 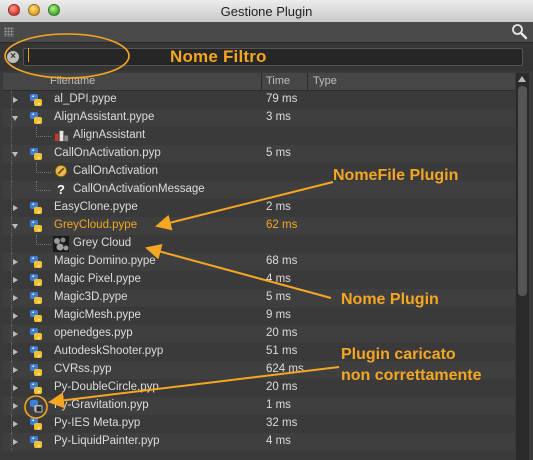 I want to click on plugin-filename: CallOnActivation.pyp, so click(x=107, y=153).